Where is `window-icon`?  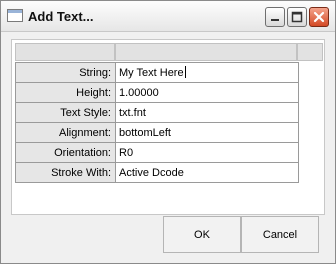 window-icon is located at coordinates (15, 15).